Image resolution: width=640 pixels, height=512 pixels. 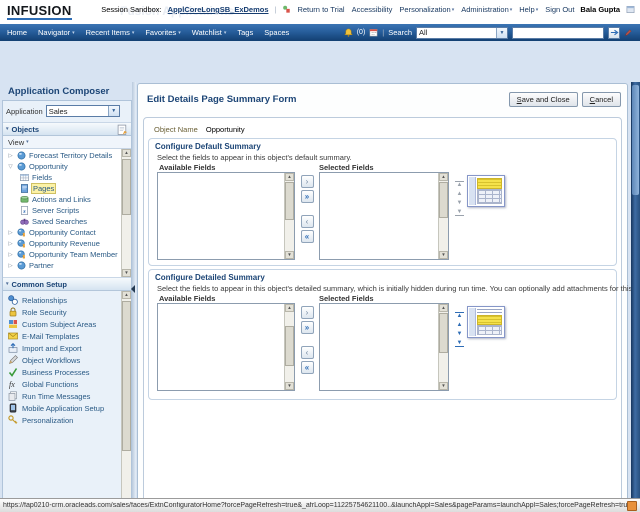 What do you see at coordinates (133, 297) in the screenshot?
I see `panel-splitter` at bounding box center [133, 297].